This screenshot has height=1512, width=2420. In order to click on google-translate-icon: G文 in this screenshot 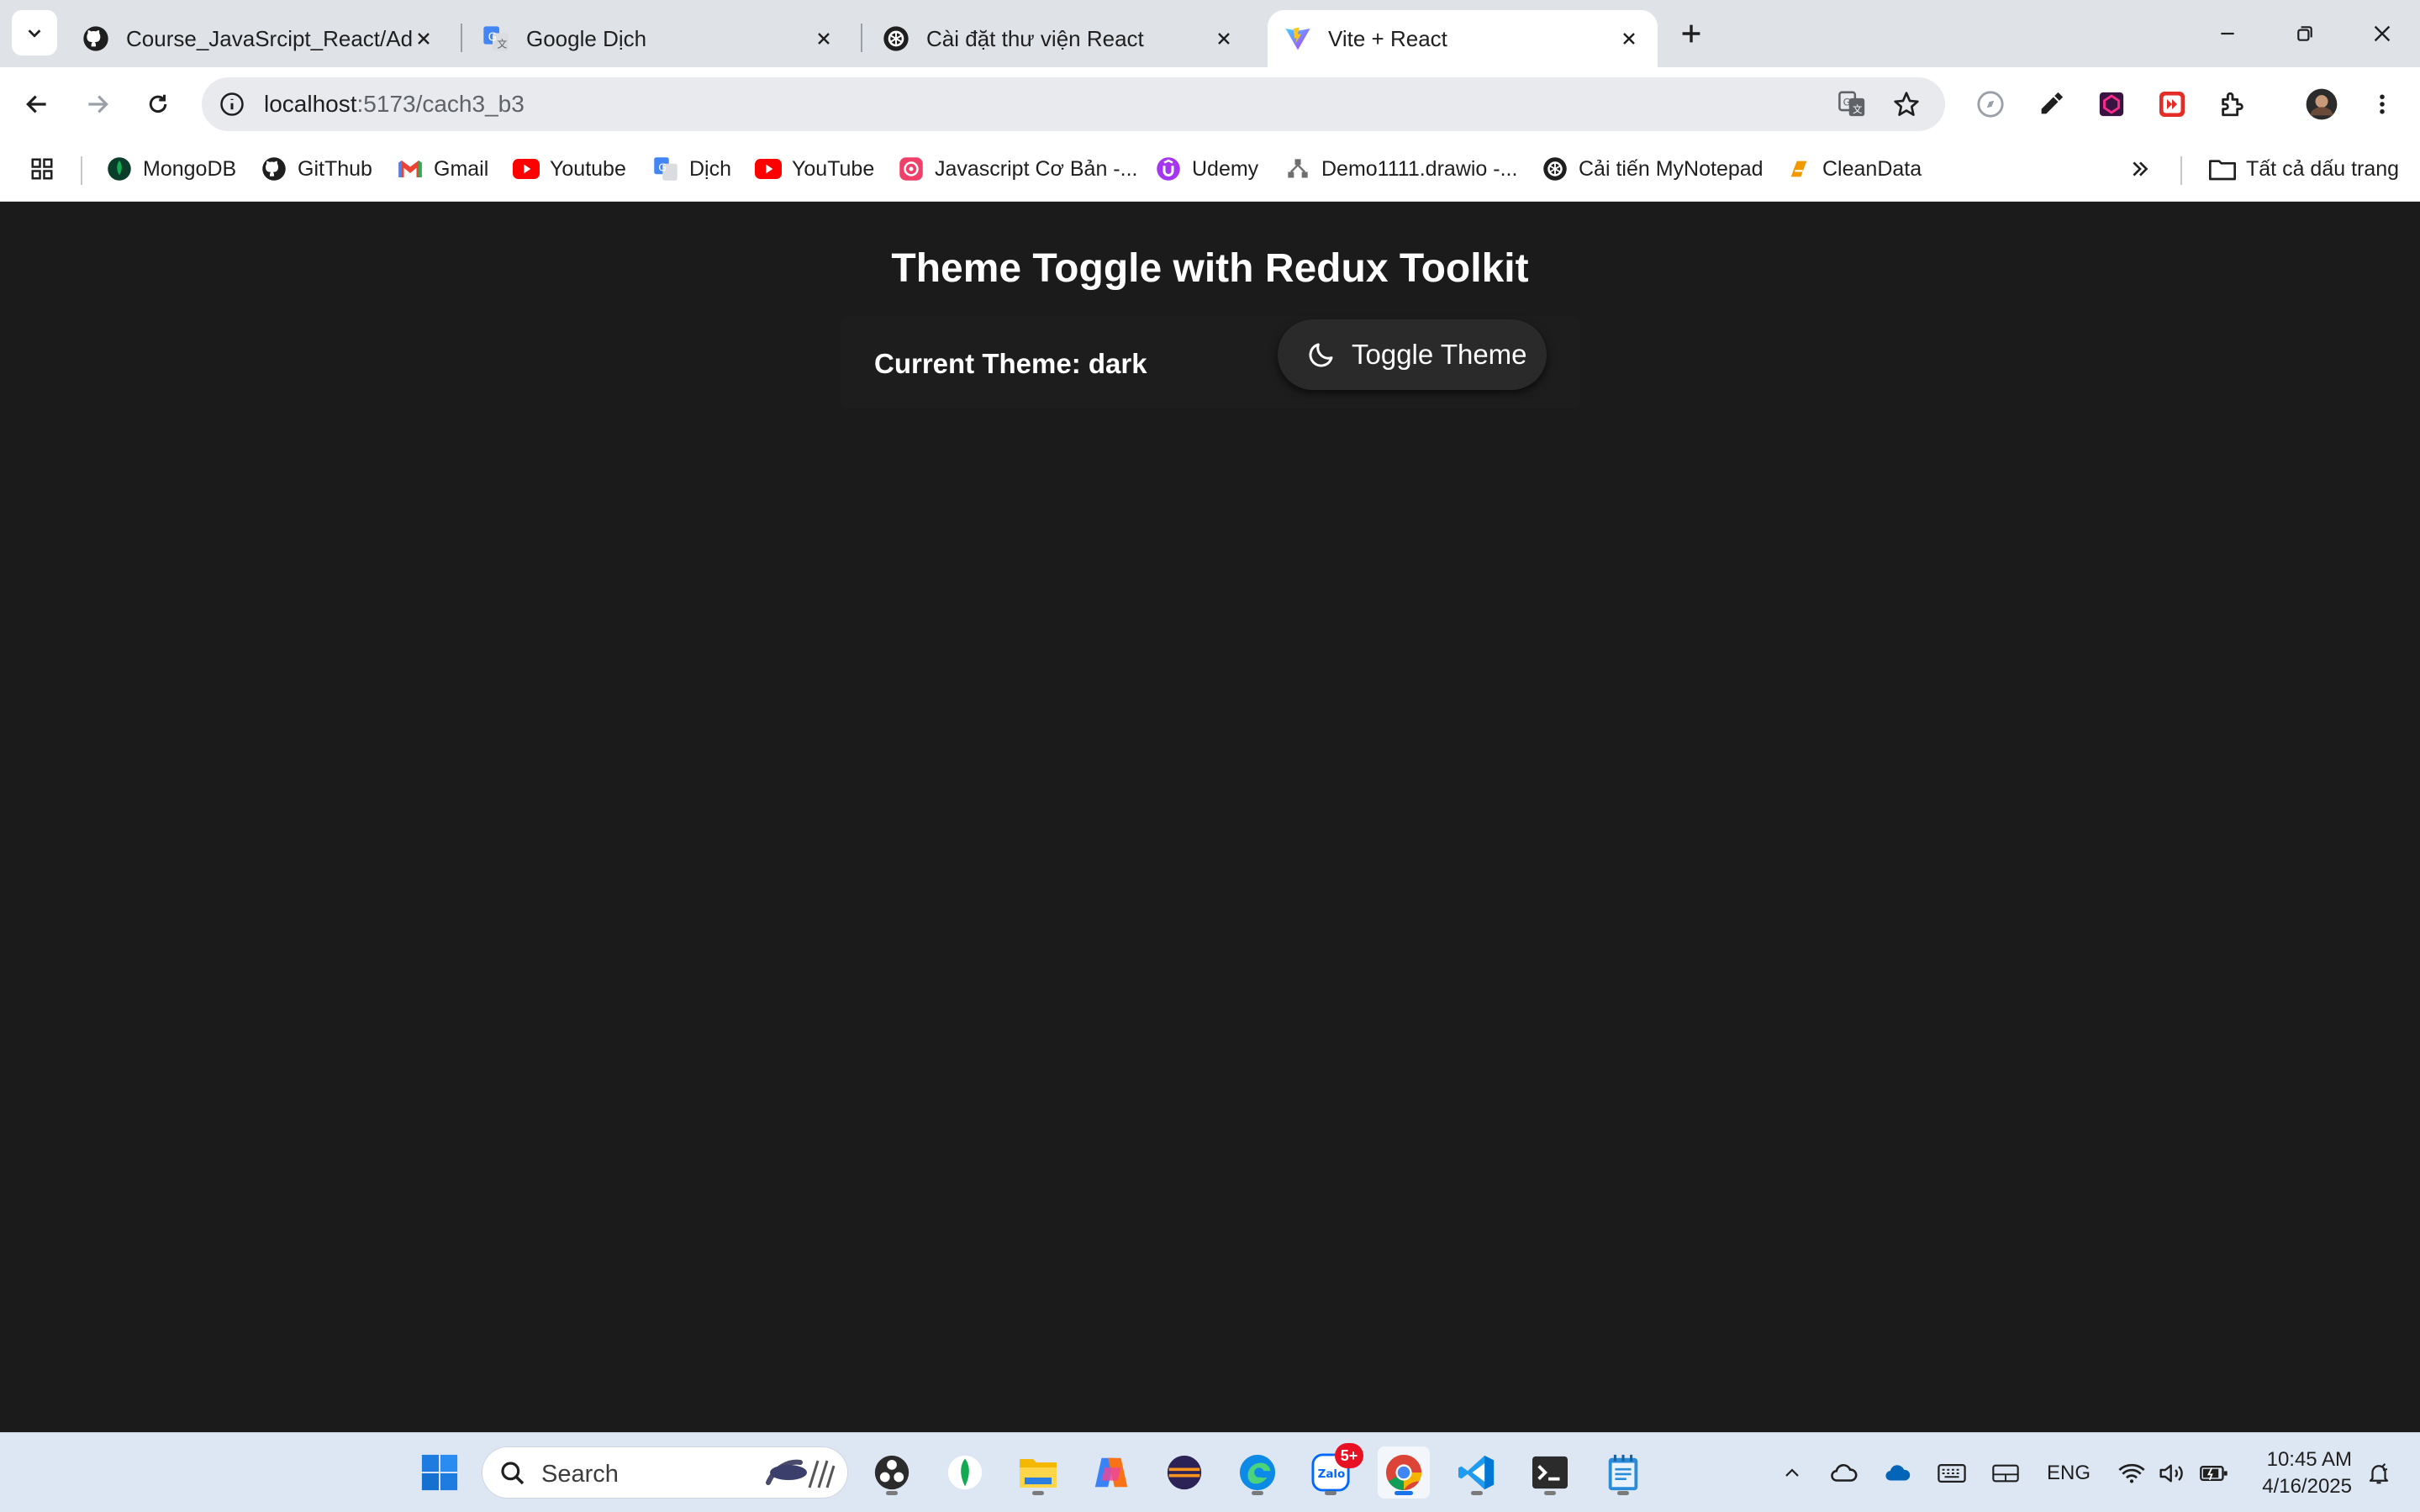, I will do `click(495, 38)`.